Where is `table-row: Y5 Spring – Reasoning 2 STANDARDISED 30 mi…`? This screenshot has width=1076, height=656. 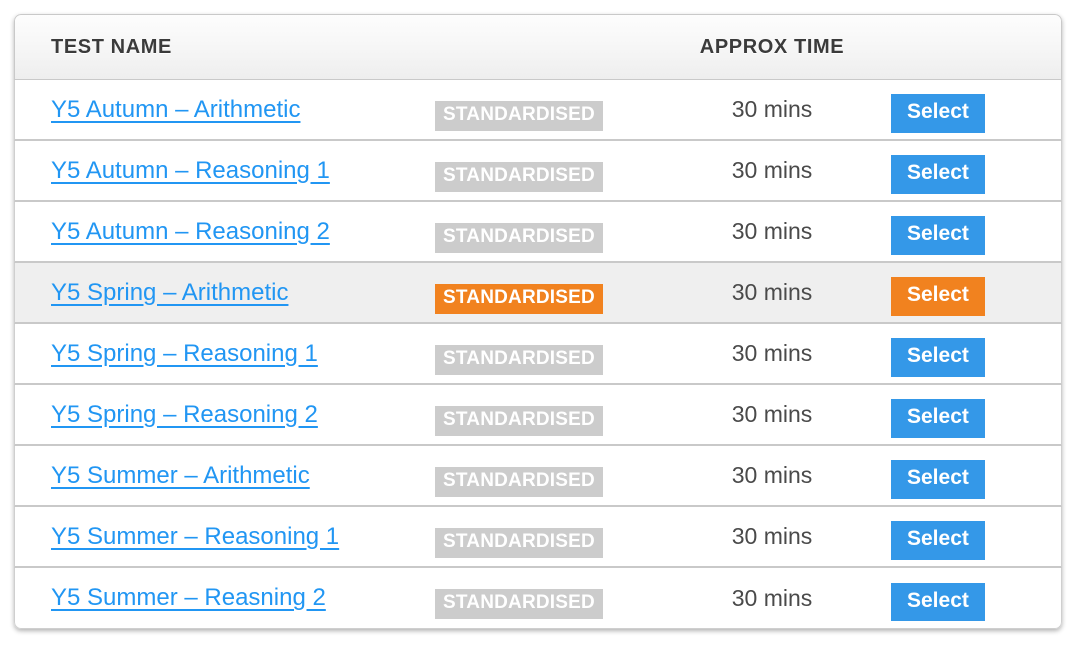
table-row: Y5 Spring – Reasoning 2 STANDARDISED 30 mi… is located at coordinates (538, 415).